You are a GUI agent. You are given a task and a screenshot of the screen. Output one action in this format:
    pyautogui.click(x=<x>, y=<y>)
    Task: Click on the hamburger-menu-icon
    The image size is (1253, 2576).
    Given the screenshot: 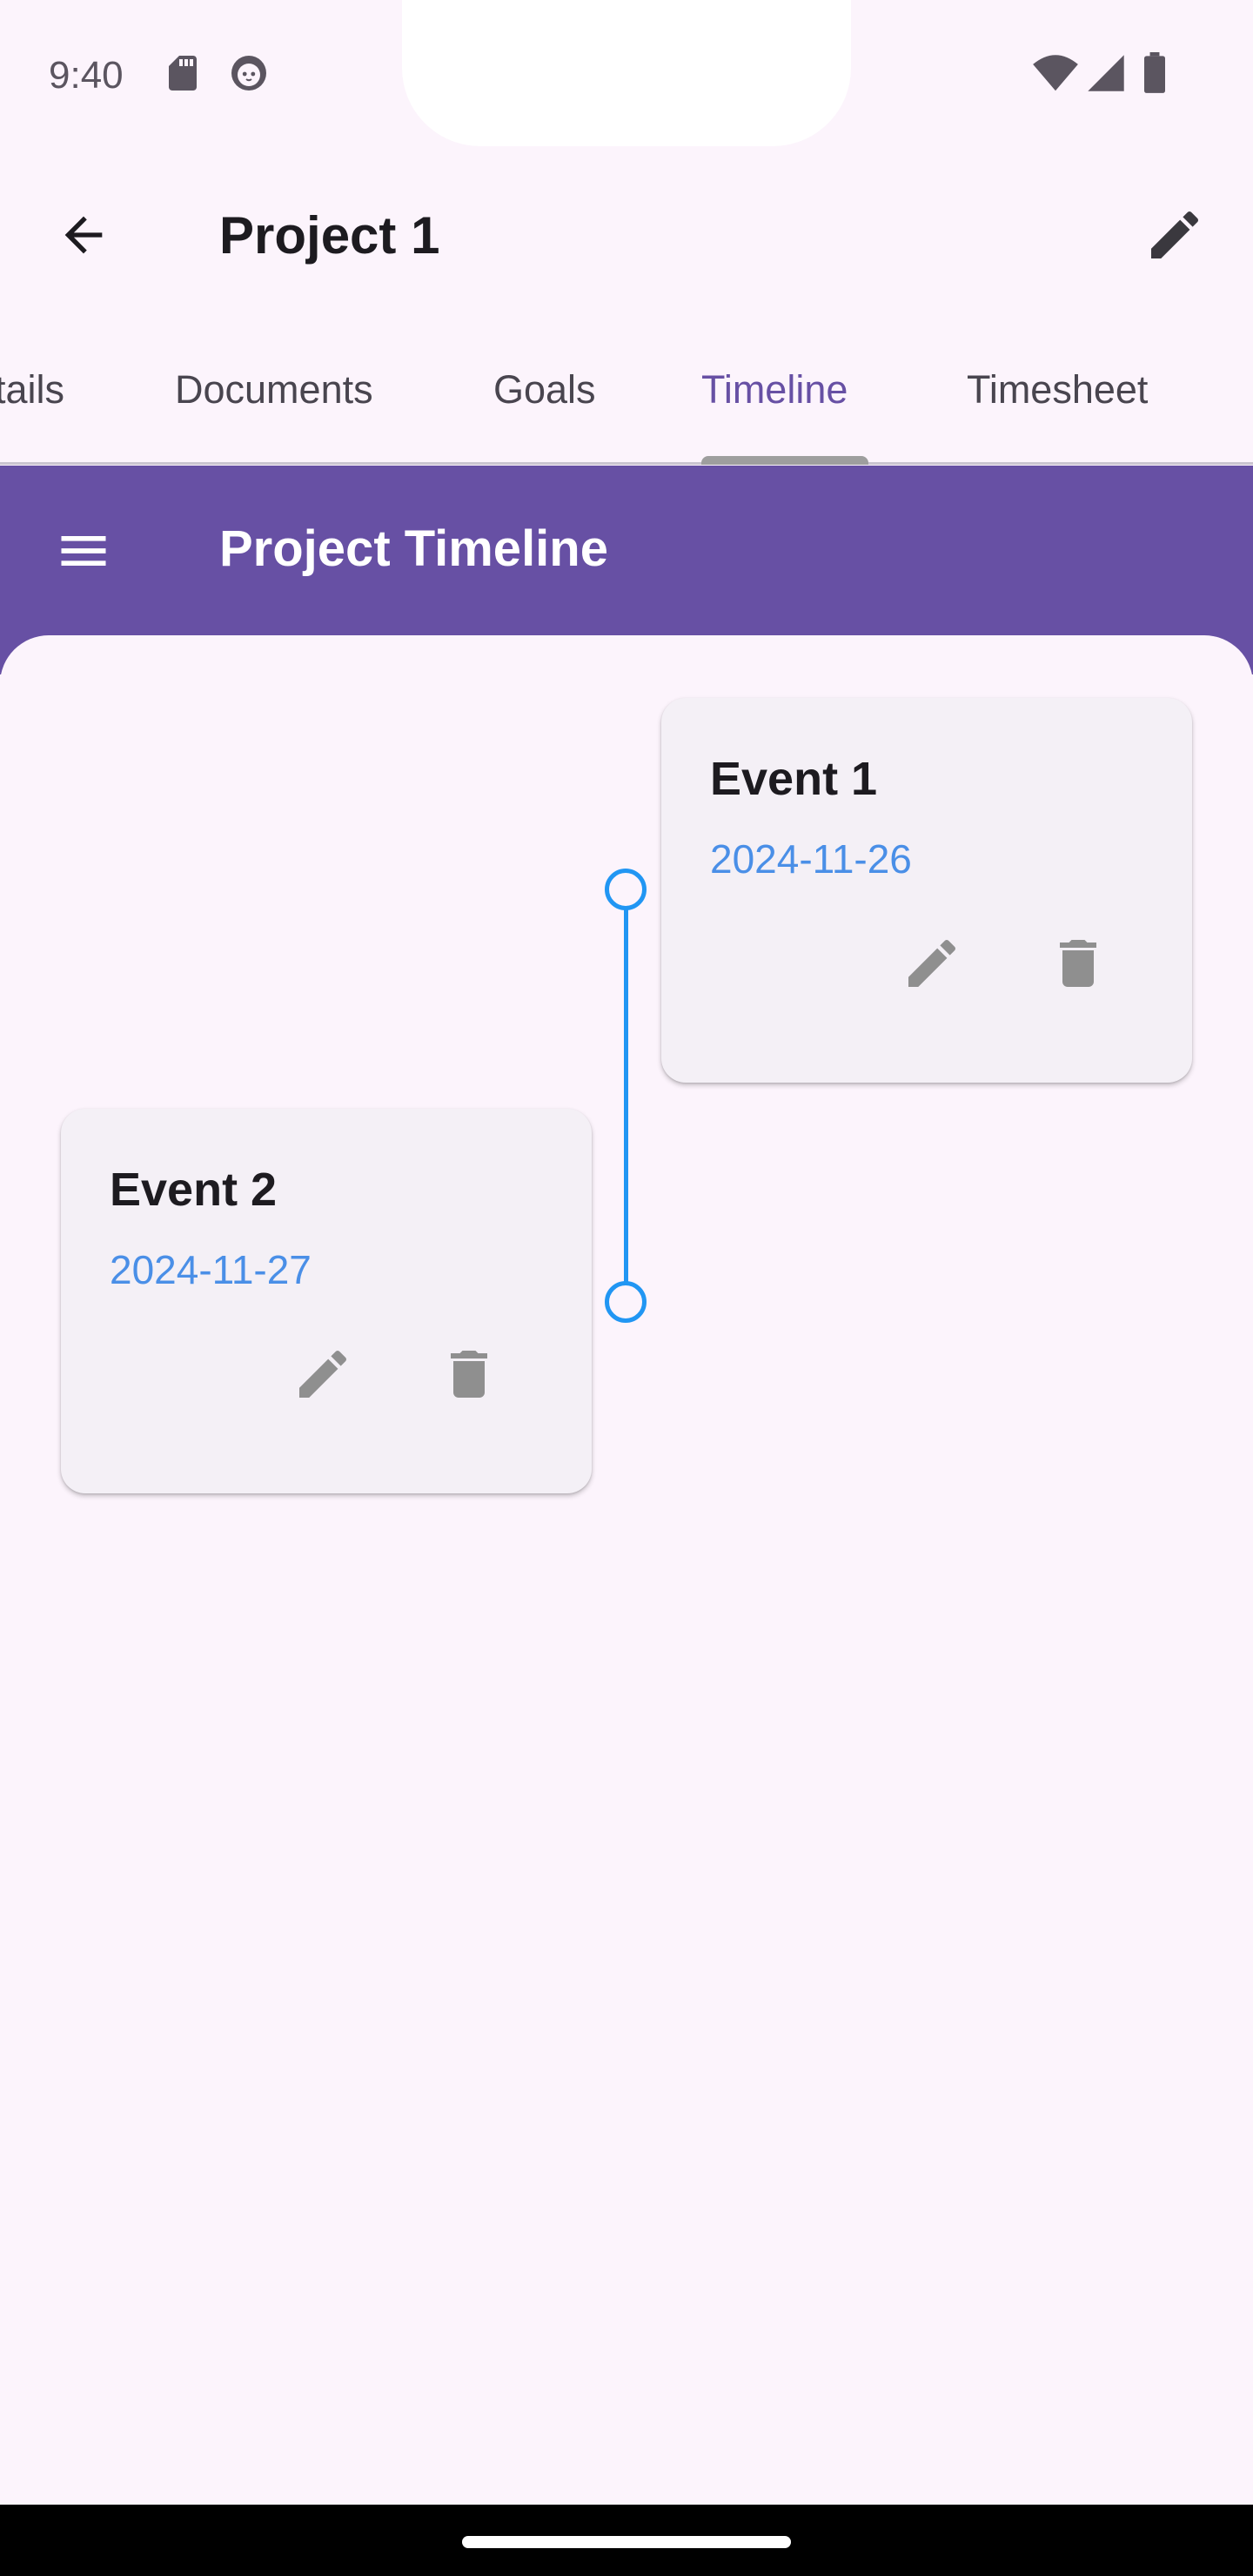 What is the action you would take?
    pyautogui.click(x=83, y=551)
    